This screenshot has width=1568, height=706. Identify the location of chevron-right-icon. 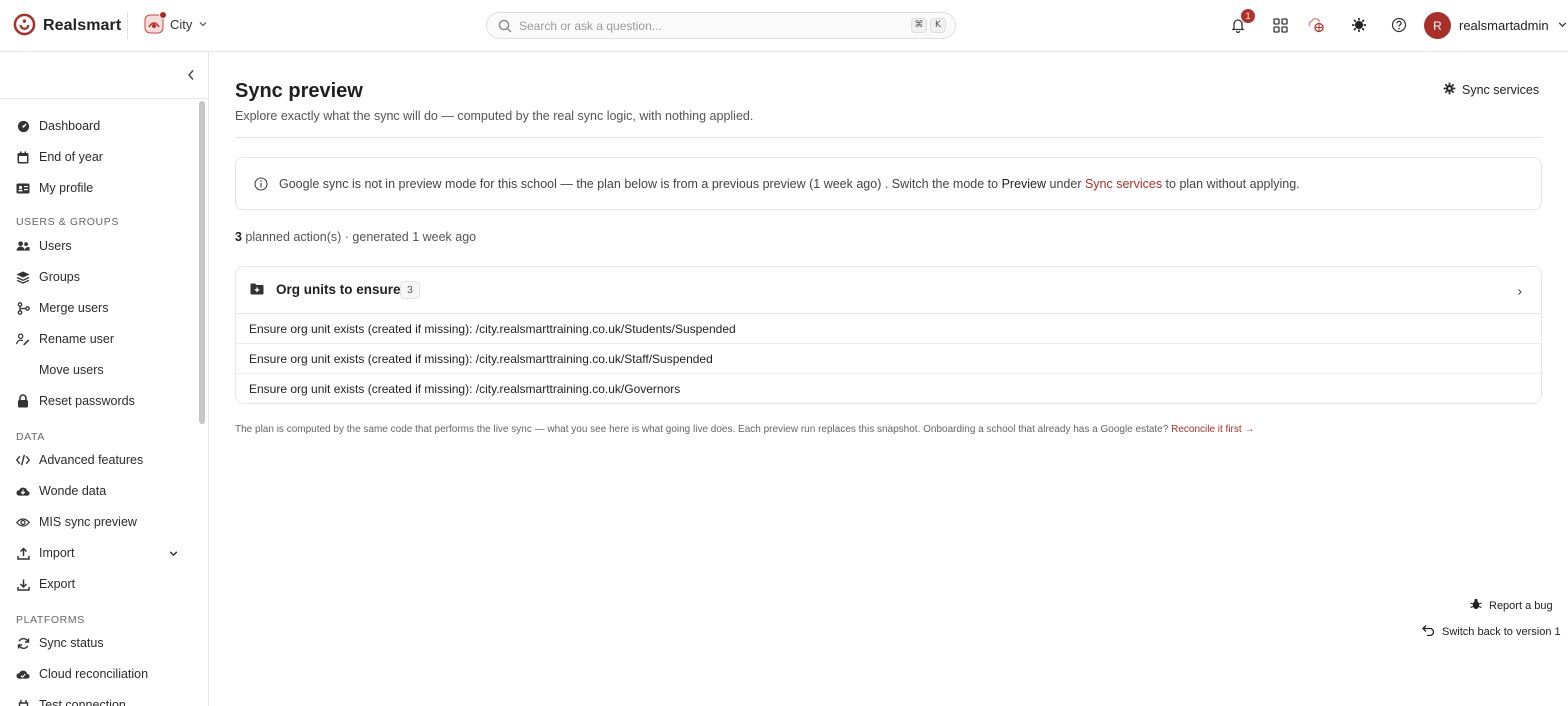
(1520, 292).